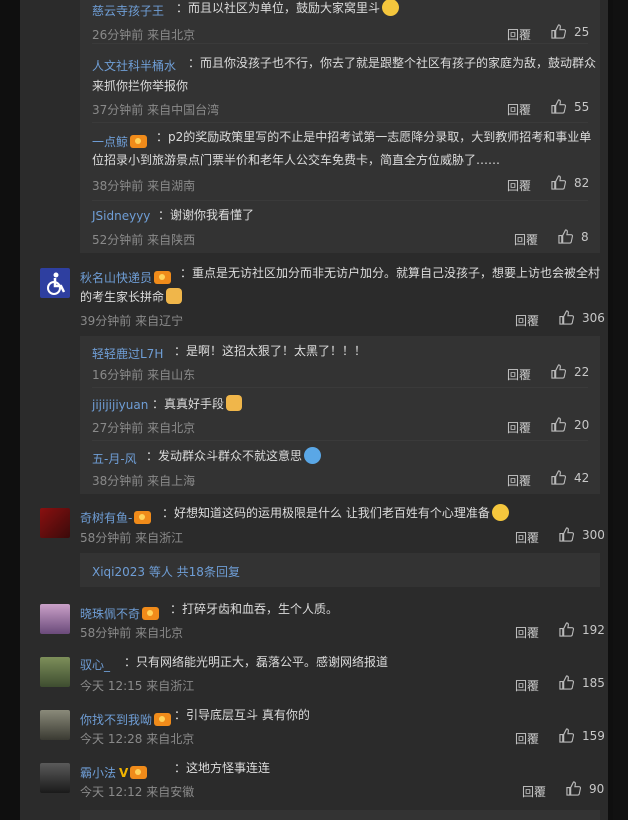  I want to click on username-link: jijijijiyuan, so click(120, 405).